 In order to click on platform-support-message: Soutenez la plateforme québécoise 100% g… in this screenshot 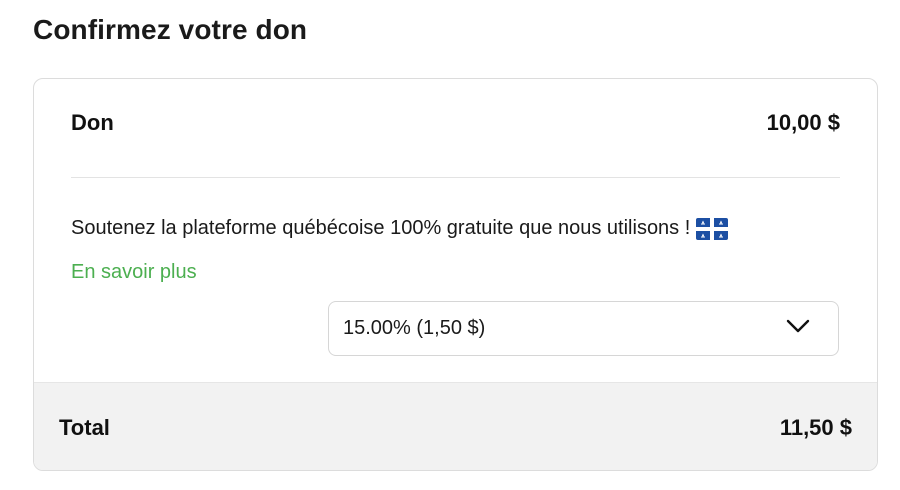, I will do `click(400, 228)`.